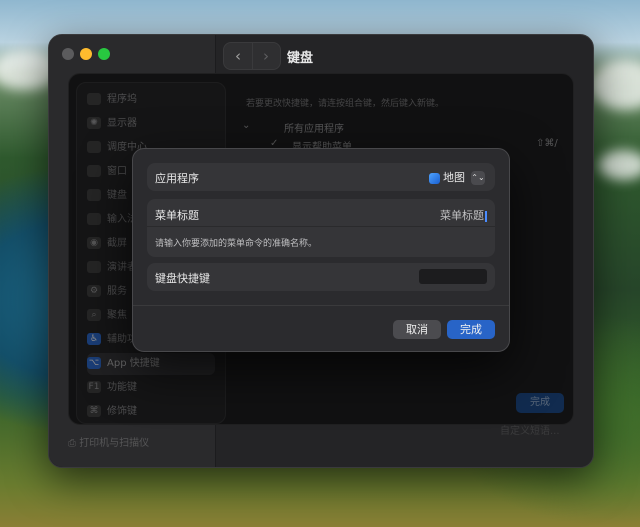 Image resolution: width=640 pixels, height=527 pixels. I want to click on sidebar-item-label: 打印机与扫描仪, so click(114, 443).